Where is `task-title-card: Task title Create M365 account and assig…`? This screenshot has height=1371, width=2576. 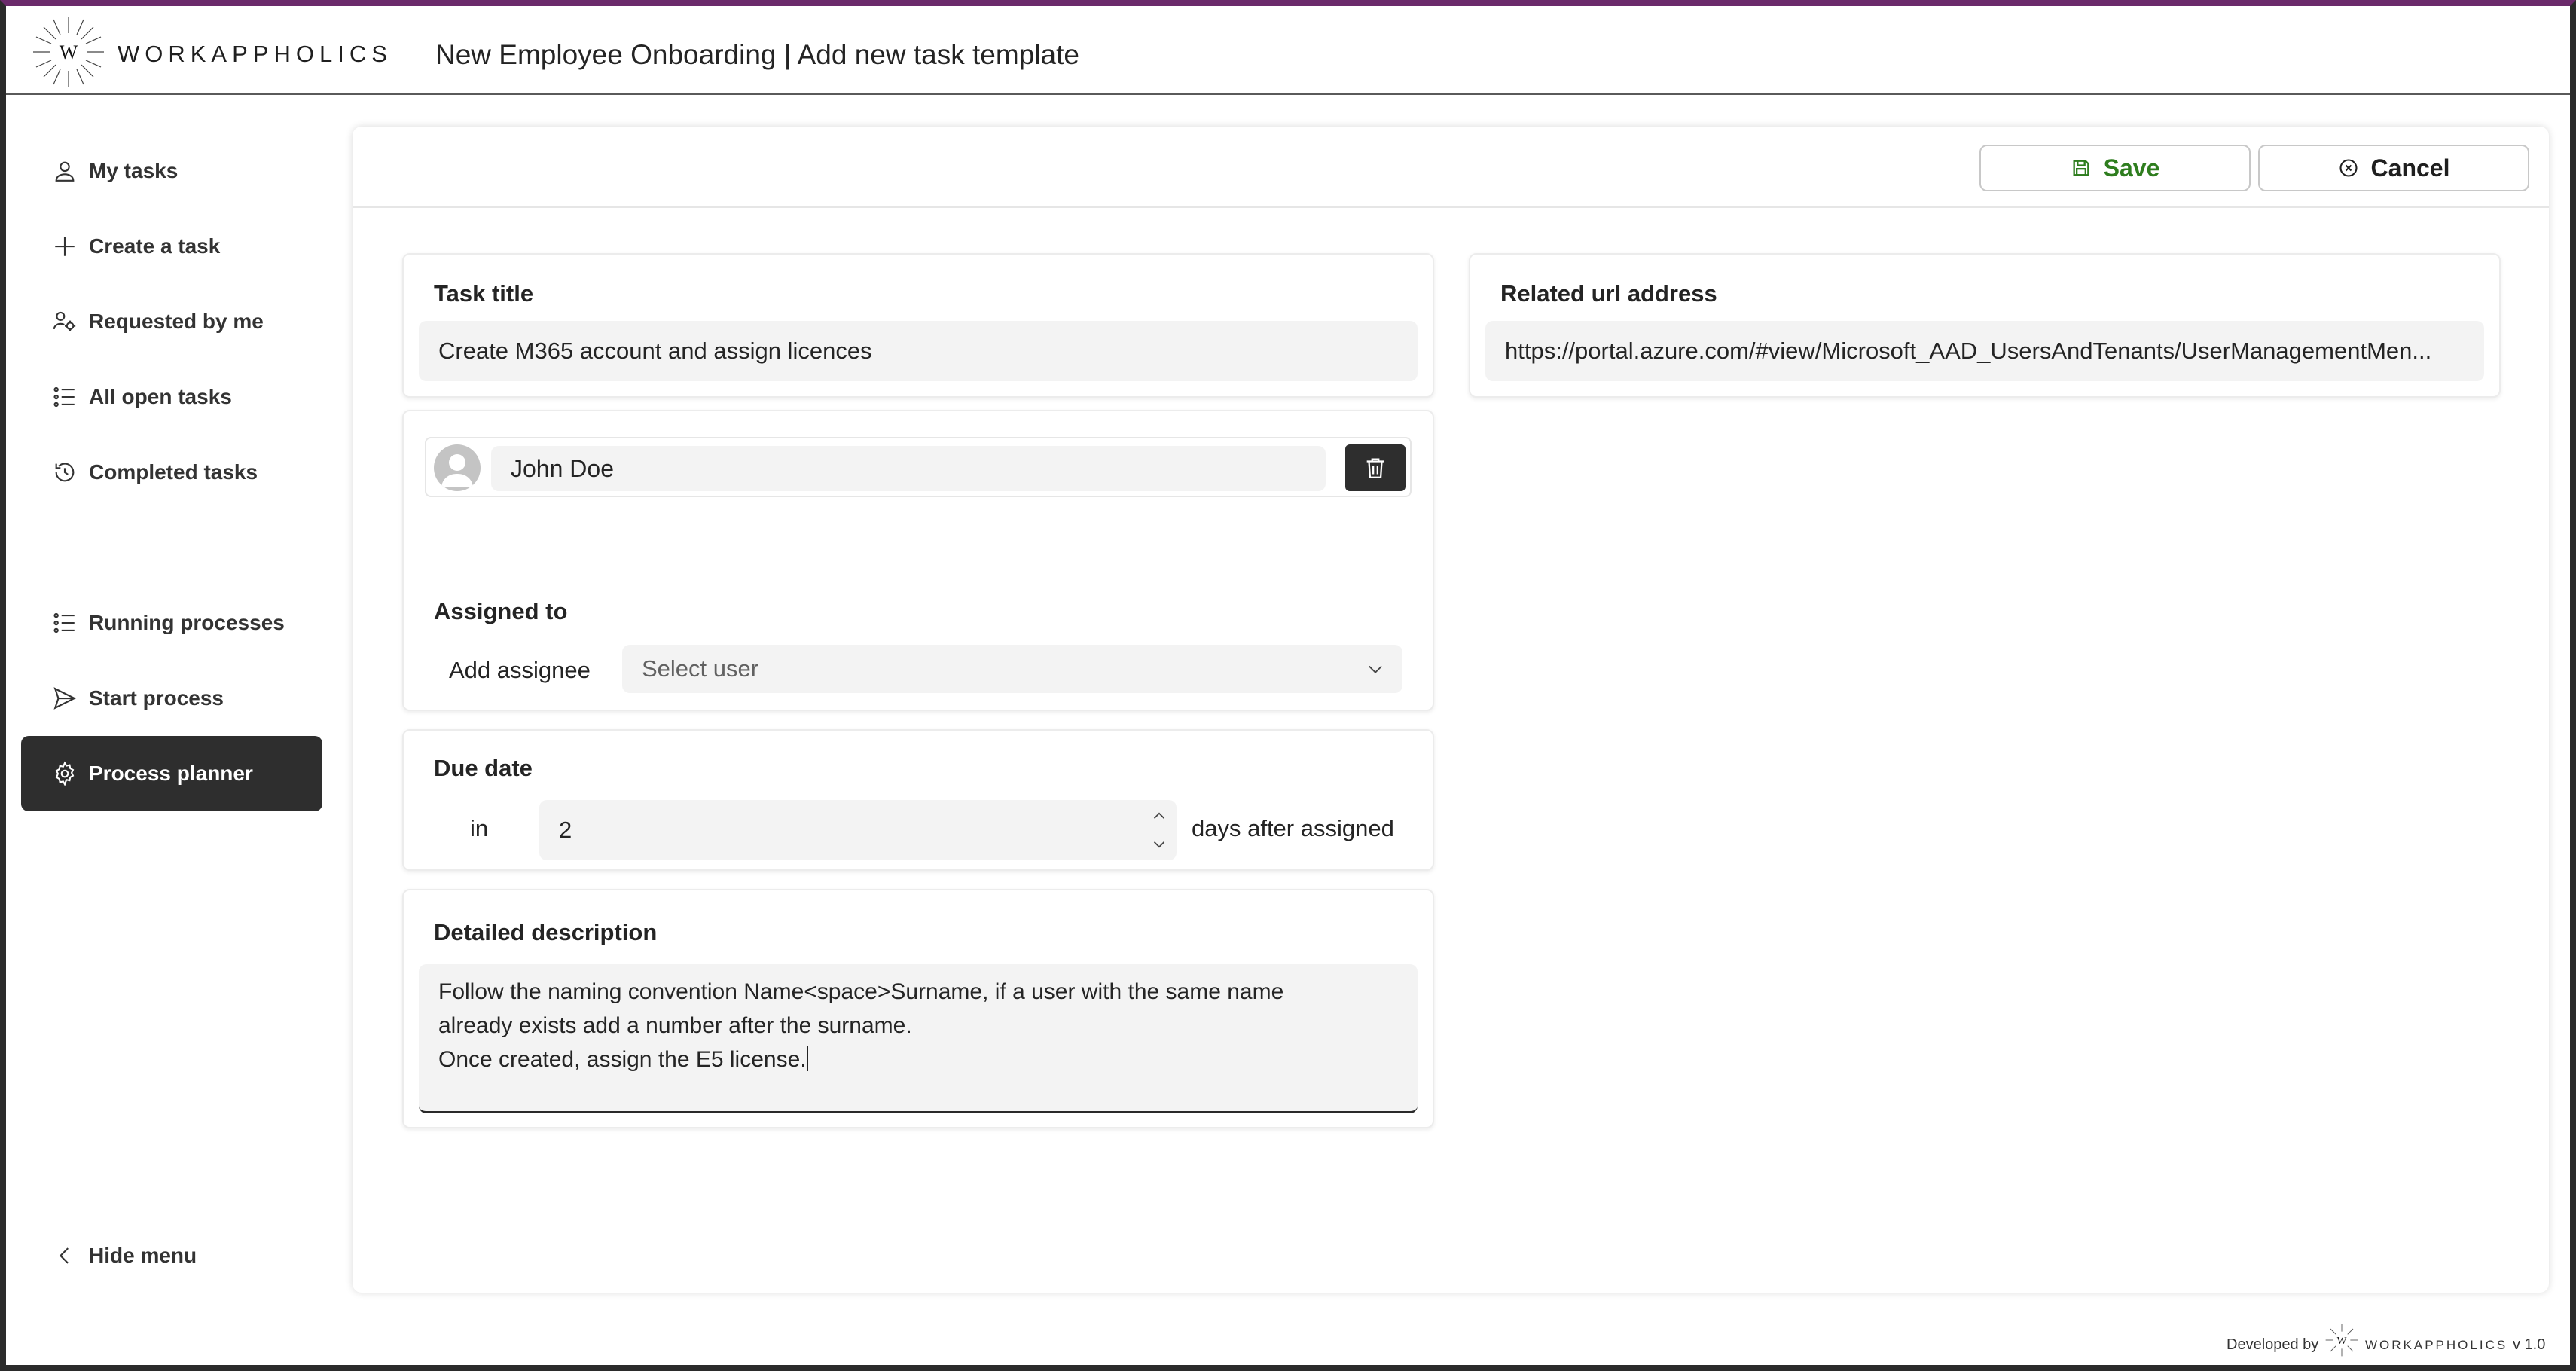 task-title-card: Task title Create M365 account and assig… is located at coordinates (918, 325).